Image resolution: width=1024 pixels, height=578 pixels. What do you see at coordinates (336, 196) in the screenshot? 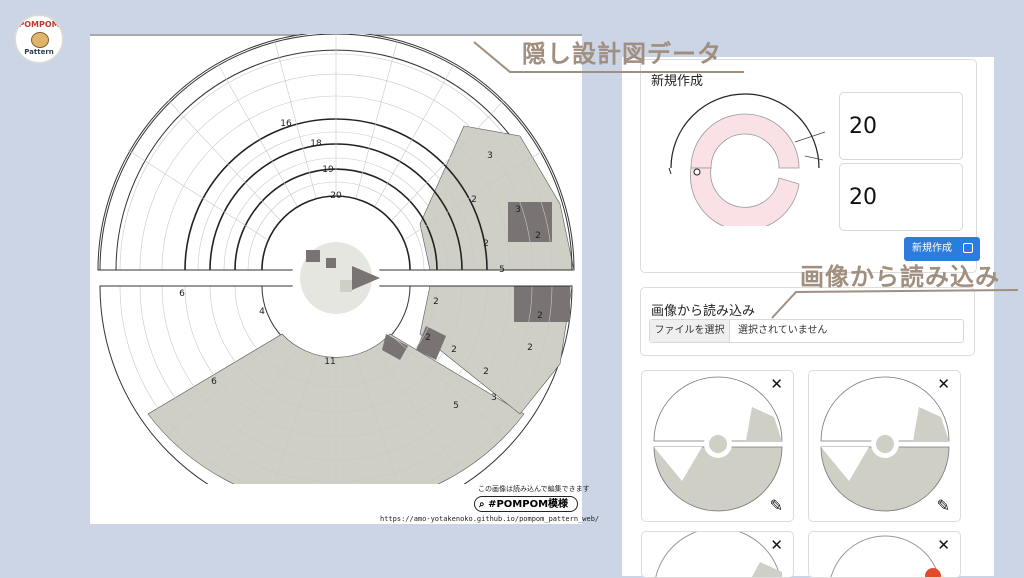
I see `row-label: 20` at bounding box center [336, 196].